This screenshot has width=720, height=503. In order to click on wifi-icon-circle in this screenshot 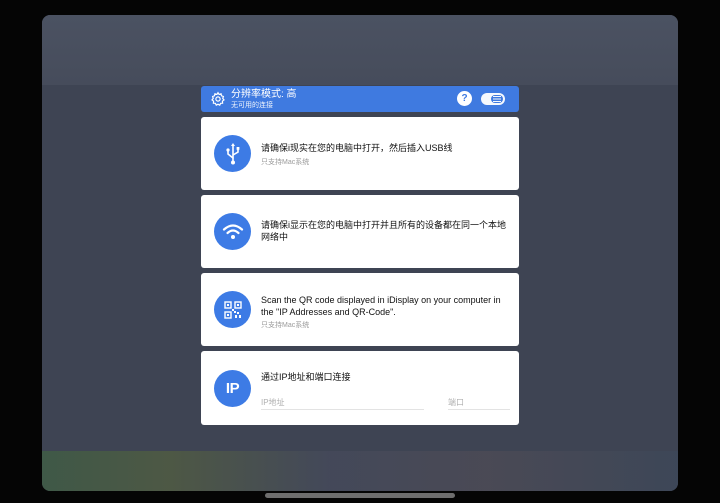, I will do `click(232, 231)`.